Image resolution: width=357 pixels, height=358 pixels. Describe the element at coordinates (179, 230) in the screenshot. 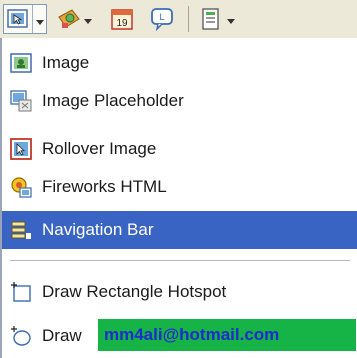

I see `menu-item-navigation-bar: Navigation Bar` at that location.